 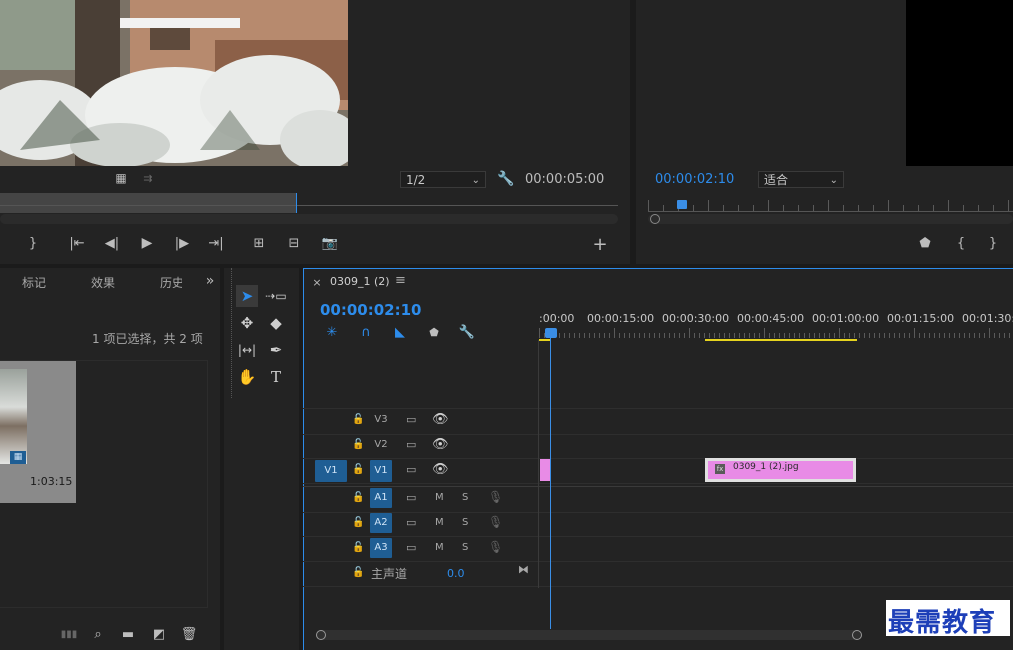 What do you see at coordinates (276, 377) in the screenshot?
I see `type-tool-icon: T` at bounding box center [276, 377].